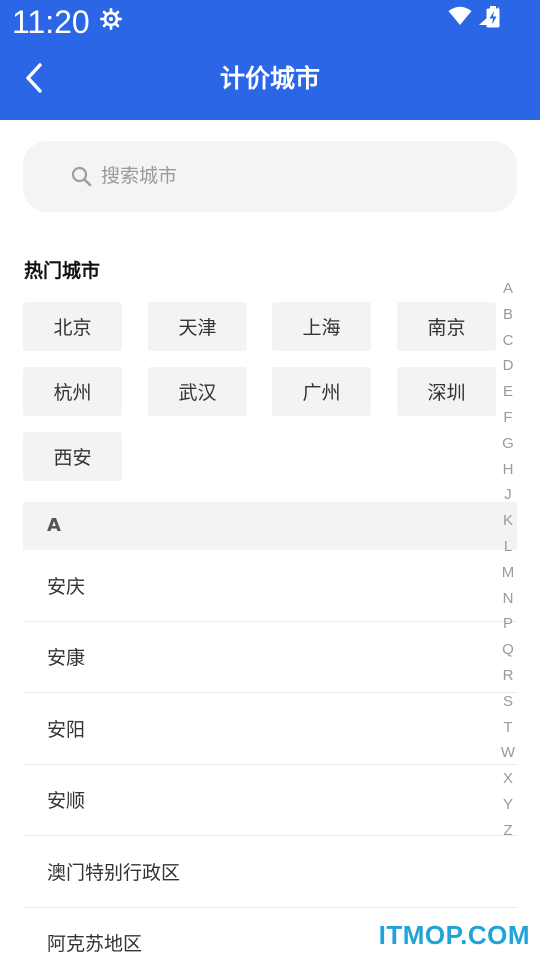 The height and width of the screenshot is (960, 540). I want to click on city-list-item: 安庆, so click(270, 586).